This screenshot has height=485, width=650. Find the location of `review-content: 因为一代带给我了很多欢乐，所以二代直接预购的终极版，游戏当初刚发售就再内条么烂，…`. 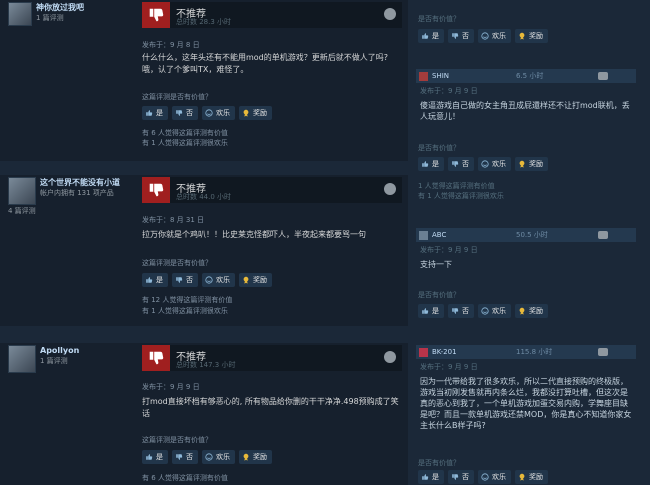

review-content: 因为一代带给我了很多欢乐，所以二代直接预购的终极版，游戏当初刚发售就再内条么烂，… is located at coordinates (526, 403).